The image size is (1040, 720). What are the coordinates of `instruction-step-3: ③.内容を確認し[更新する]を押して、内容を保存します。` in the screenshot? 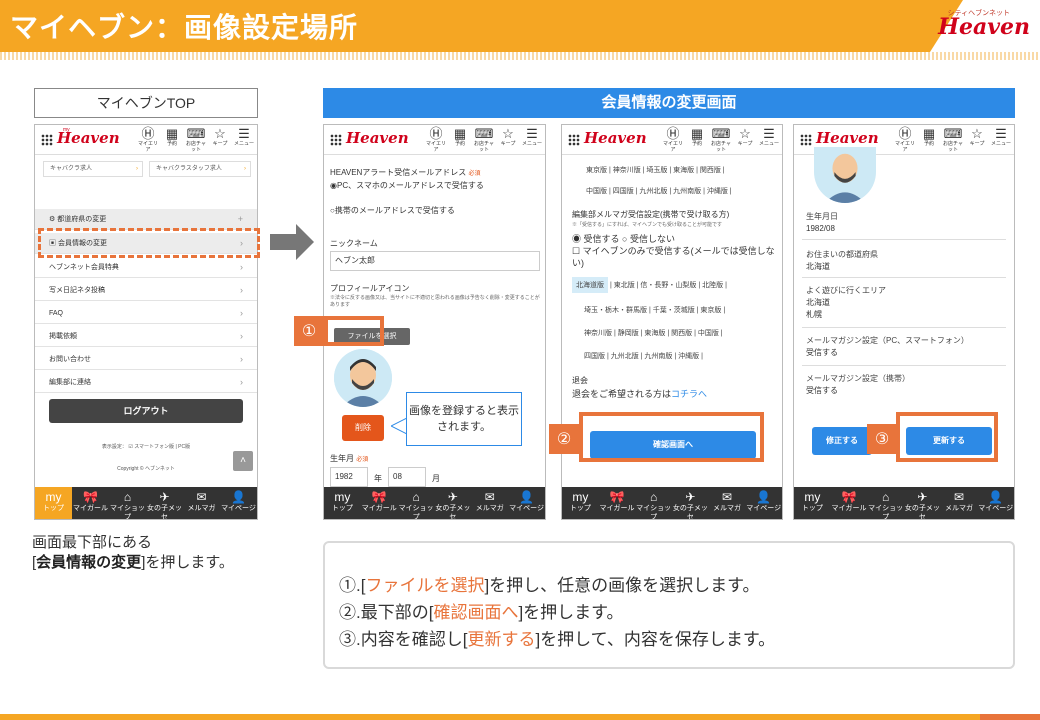 It's located at (557, 639).